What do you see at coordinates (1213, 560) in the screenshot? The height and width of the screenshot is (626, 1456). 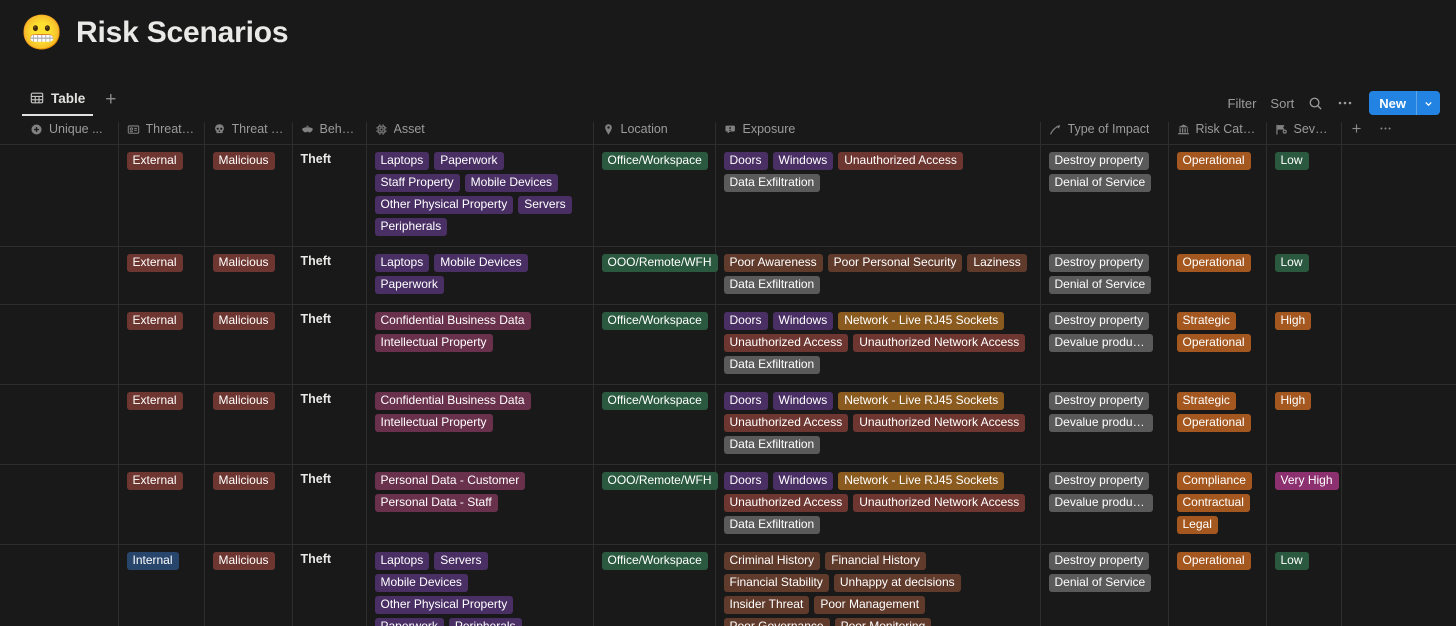 I see `tag: Operational` at bounding box center [1213, 560].